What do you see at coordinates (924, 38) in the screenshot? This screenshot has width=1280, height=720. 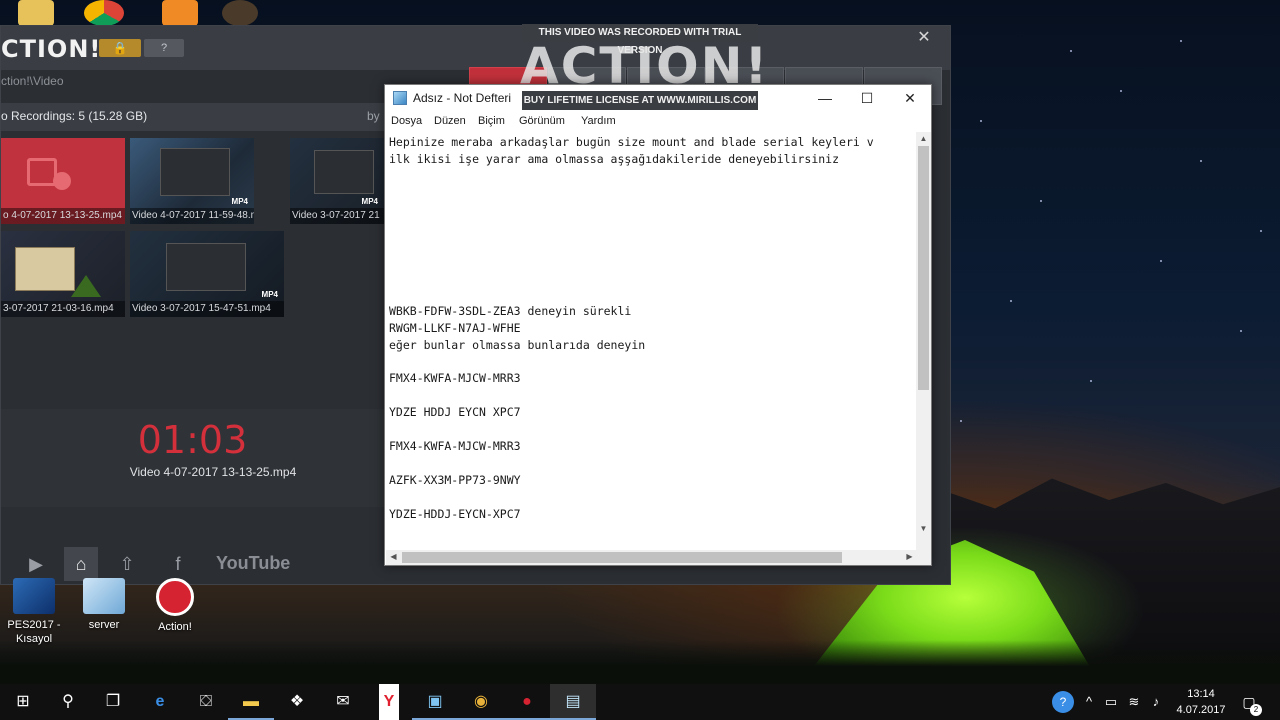 I see `close-icon: ✕` at bounding box center [924, 38].